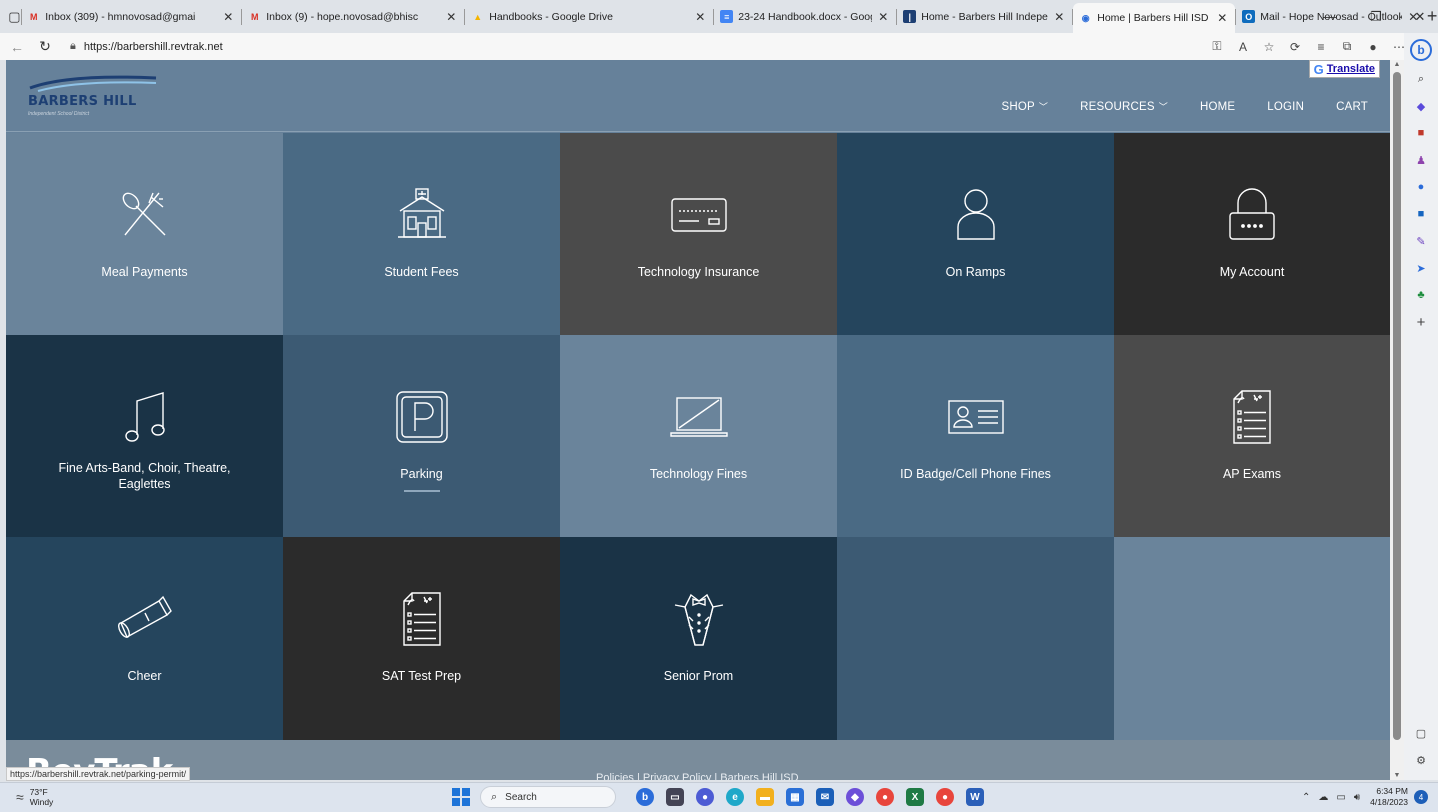  I want to click on nav-home: HOME, so click(1217, 107).